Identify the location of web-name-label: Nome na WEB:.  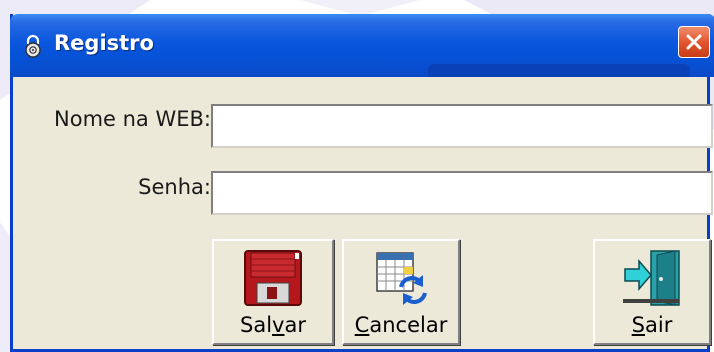
(132, 119).